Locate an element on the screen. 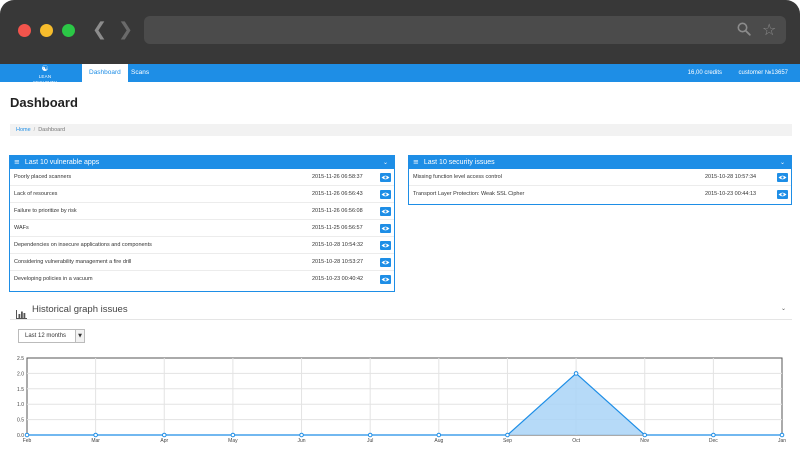 This screenshot has width=800, height=469. x-tick-label: Jul is located at coordinates (370, 441).